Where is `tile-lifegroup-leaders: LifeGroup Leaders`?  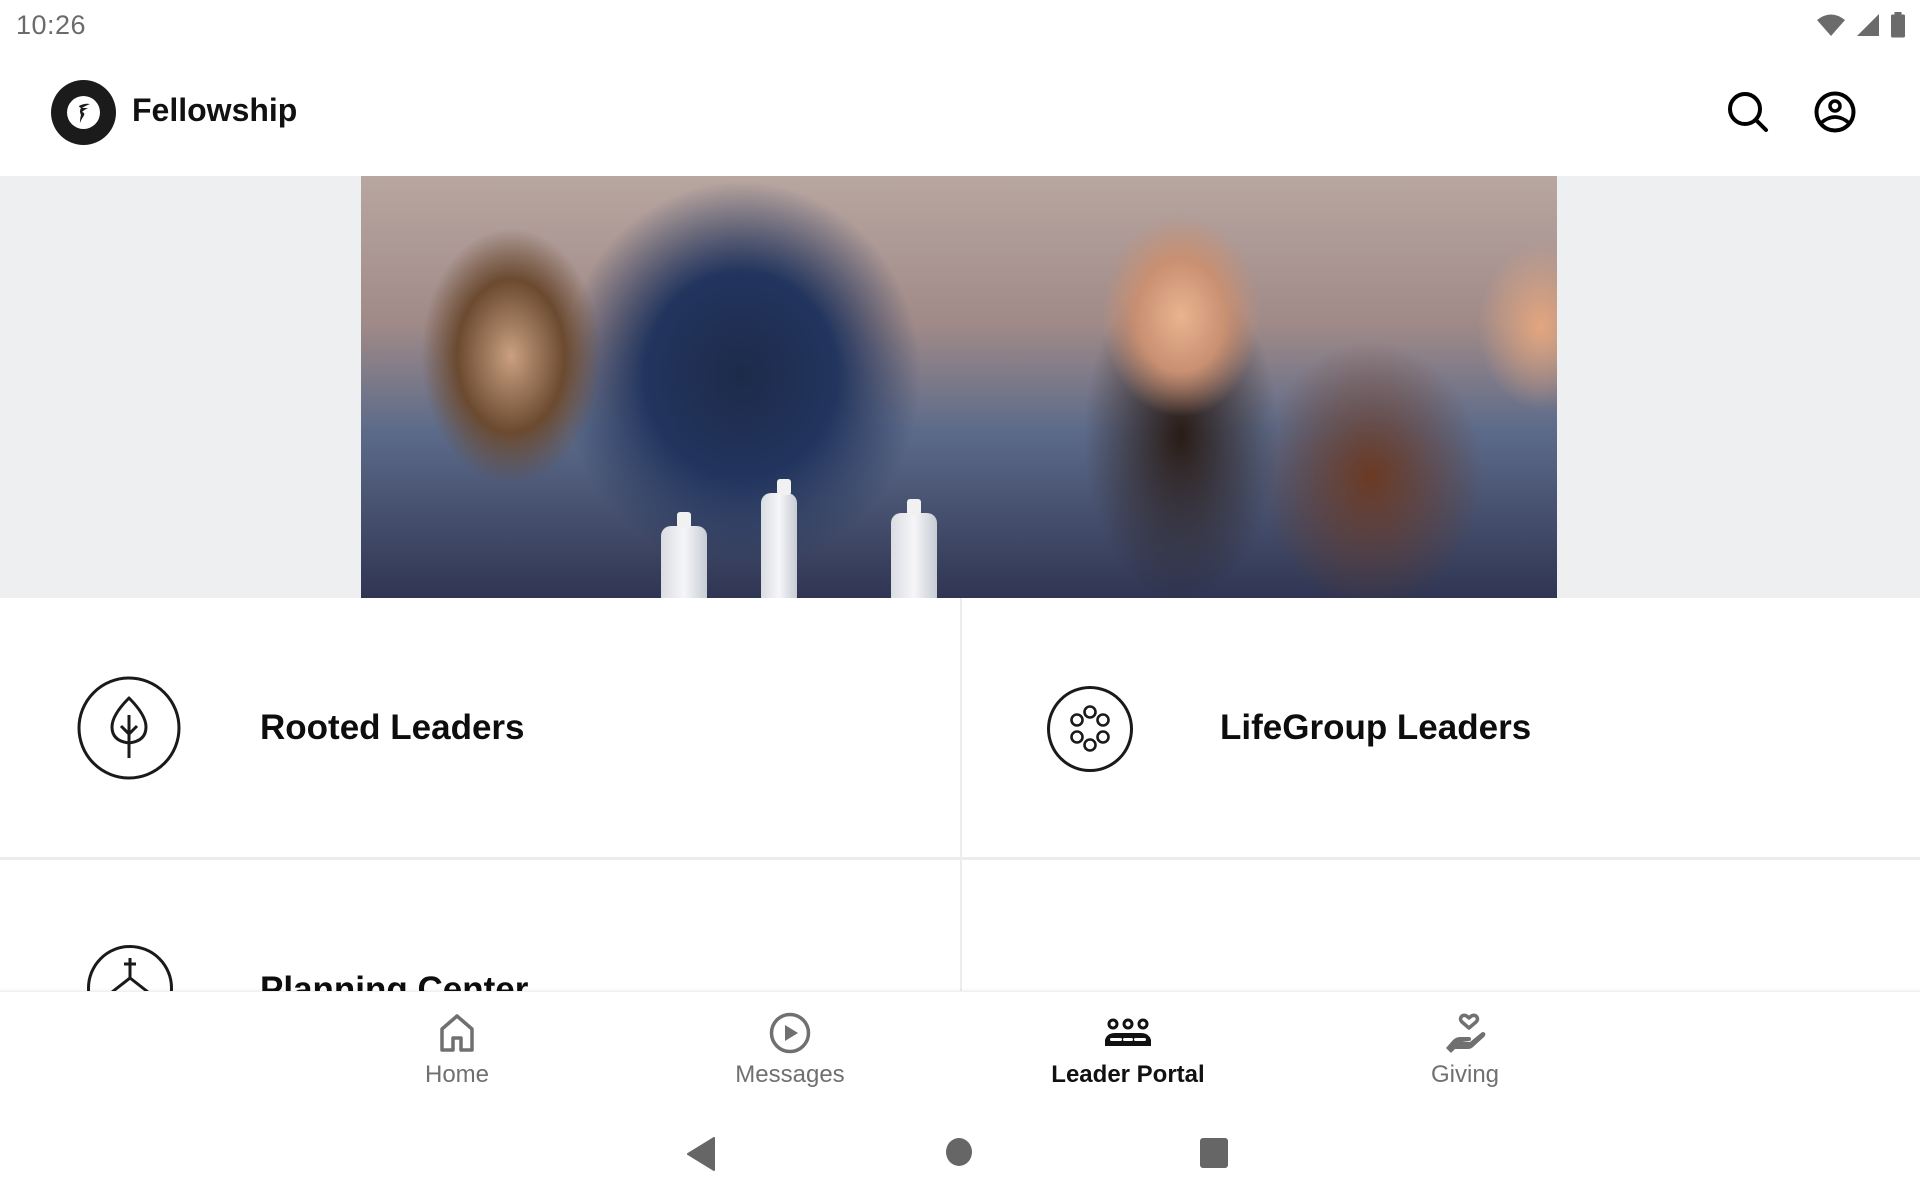 tile-lifegroup-leaders: LifeGroup Leaders is located at coordinates (1440, 727).